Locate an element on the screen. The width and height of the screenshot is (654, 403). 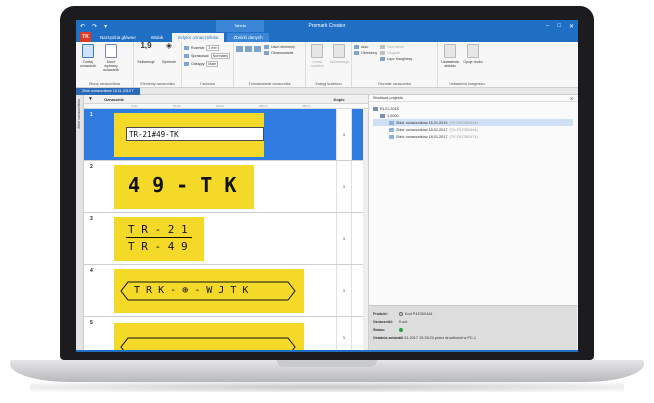
delete-label-icon is located at coordinates (111, 51).